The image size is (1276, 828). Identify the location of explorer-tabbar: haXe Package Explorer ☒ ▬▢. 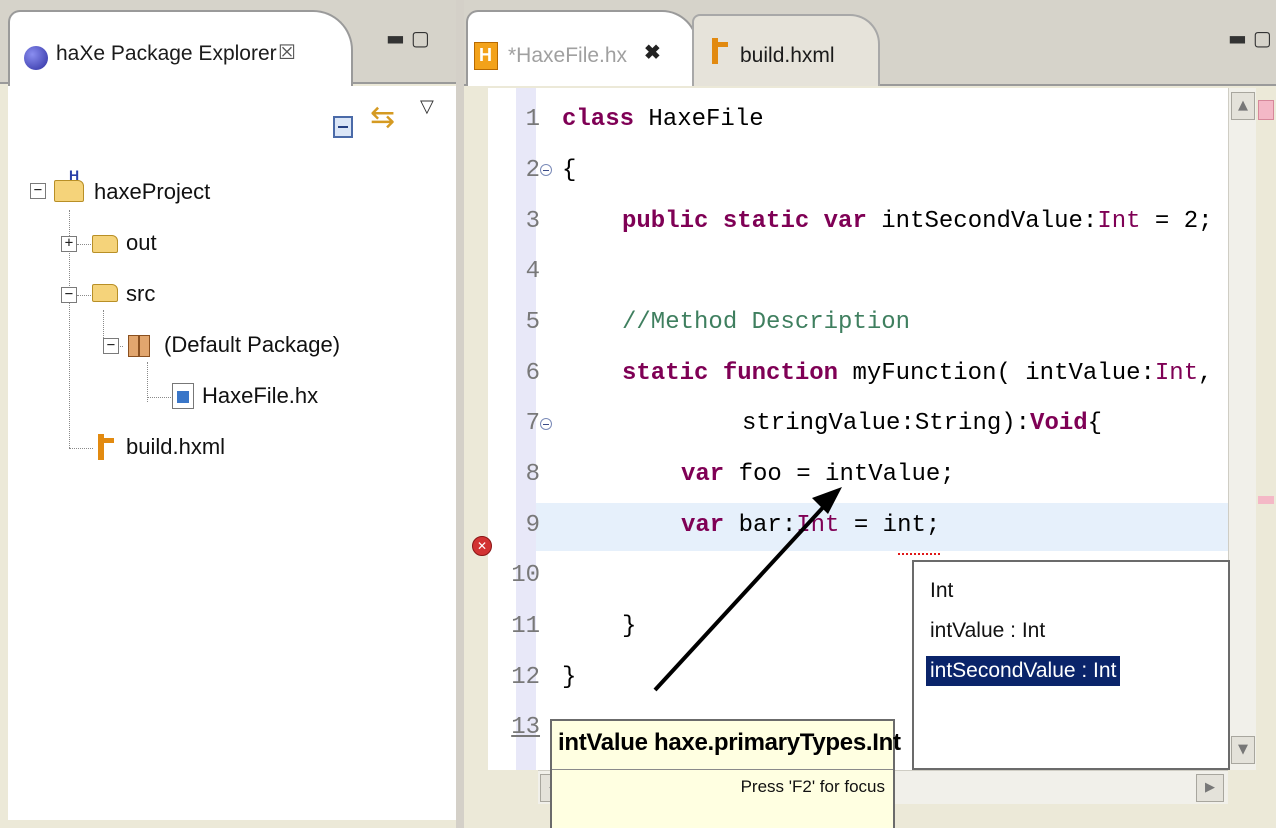
(228, 43).